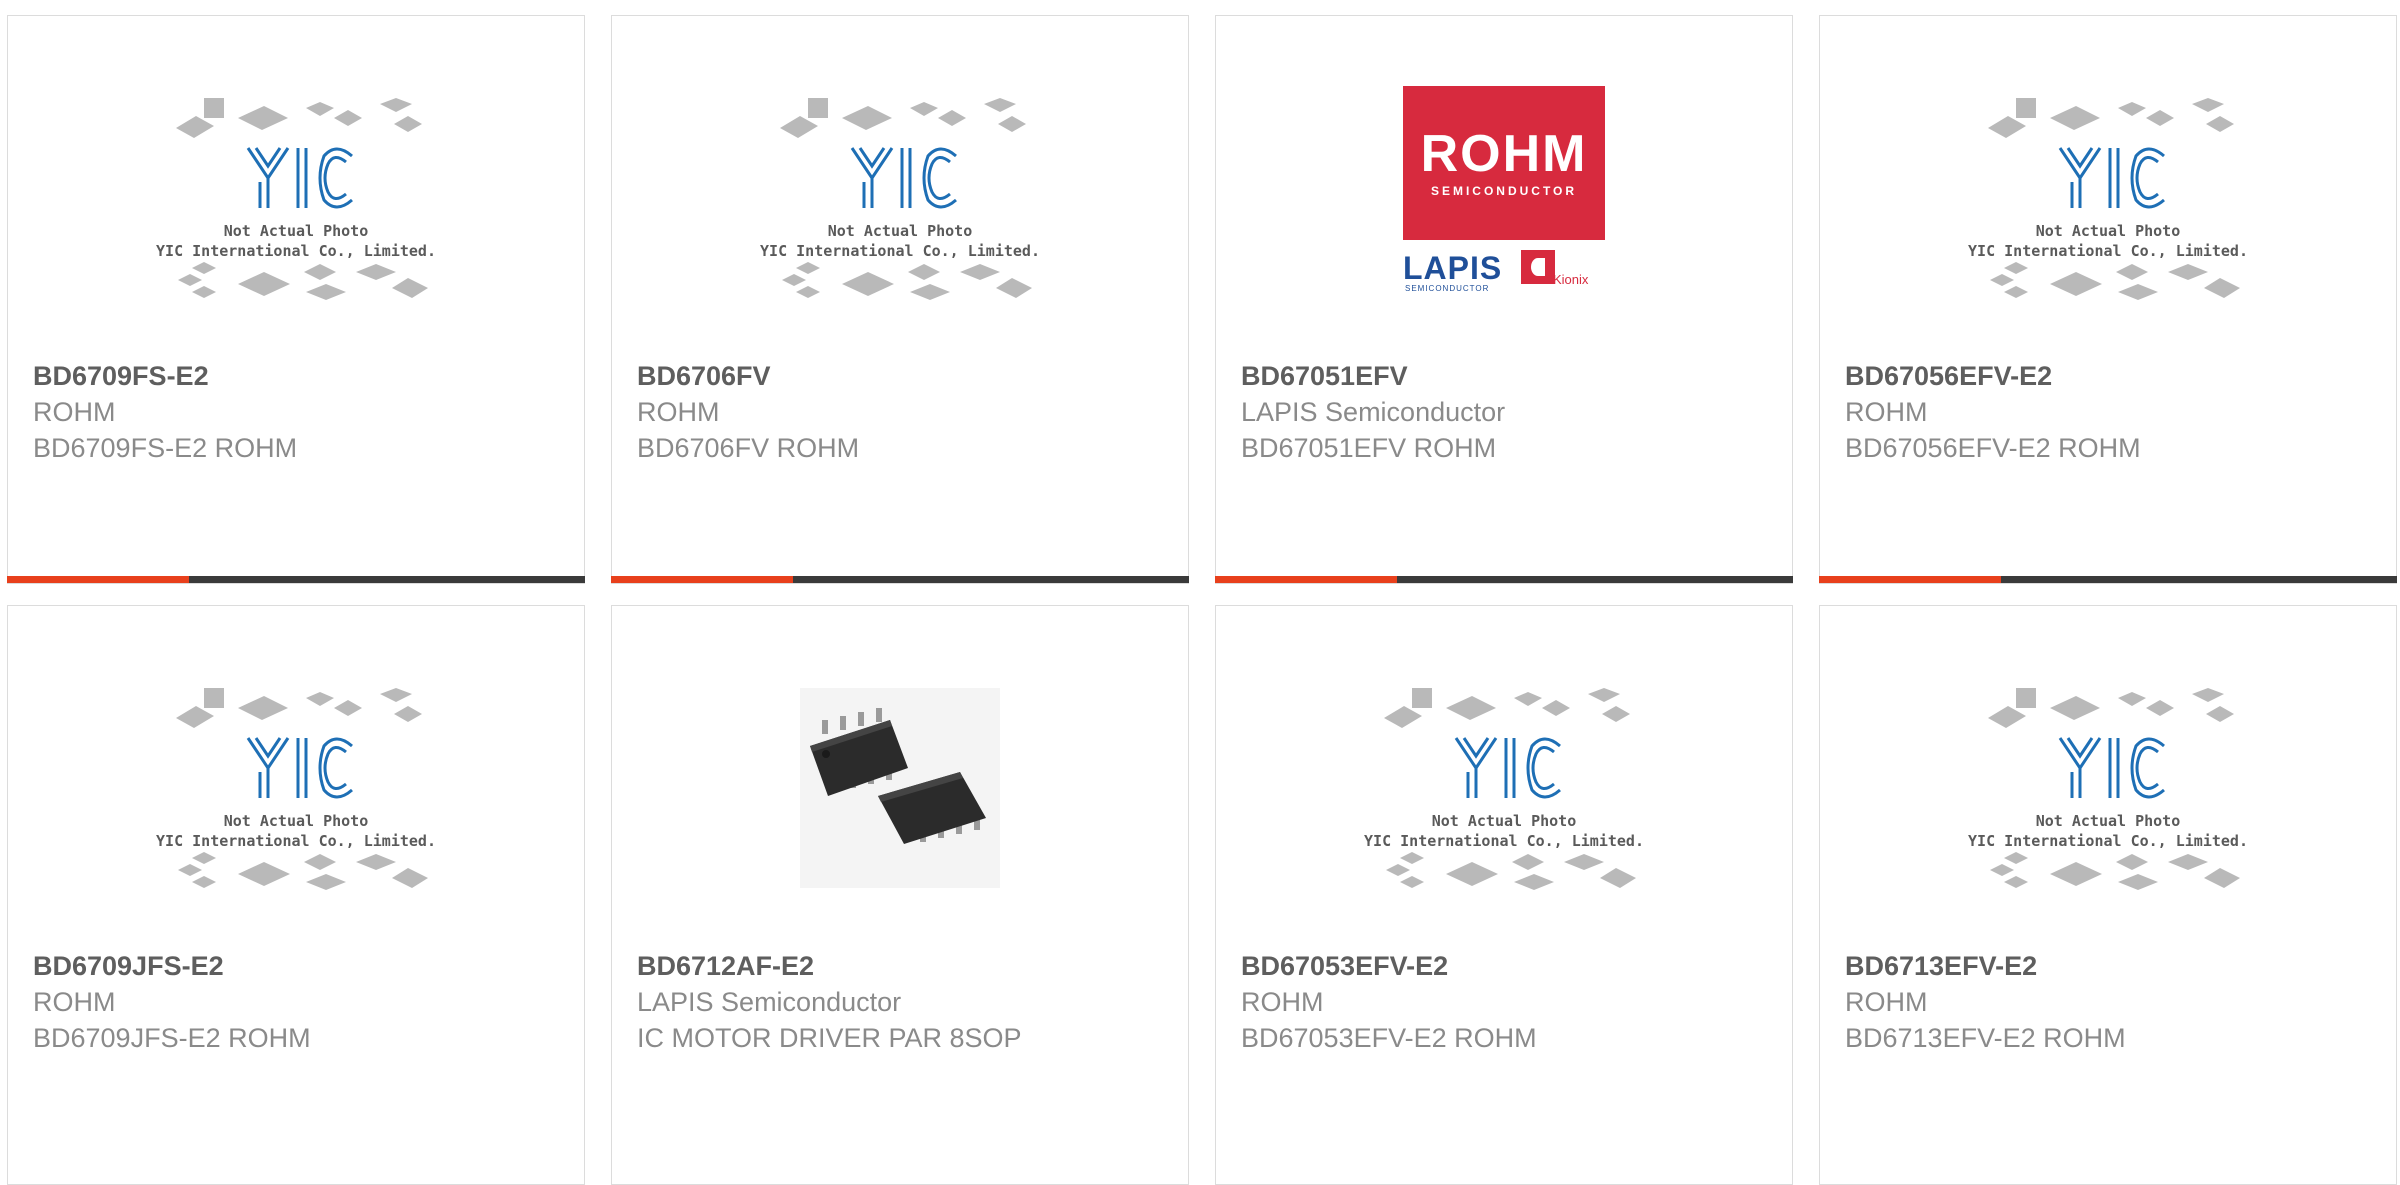 This screenshot has height=1185, width=2400. Describe the element at coordinates (298, 376) in the screenshot. I see `part-number: BD6709FS-E2` at that location.